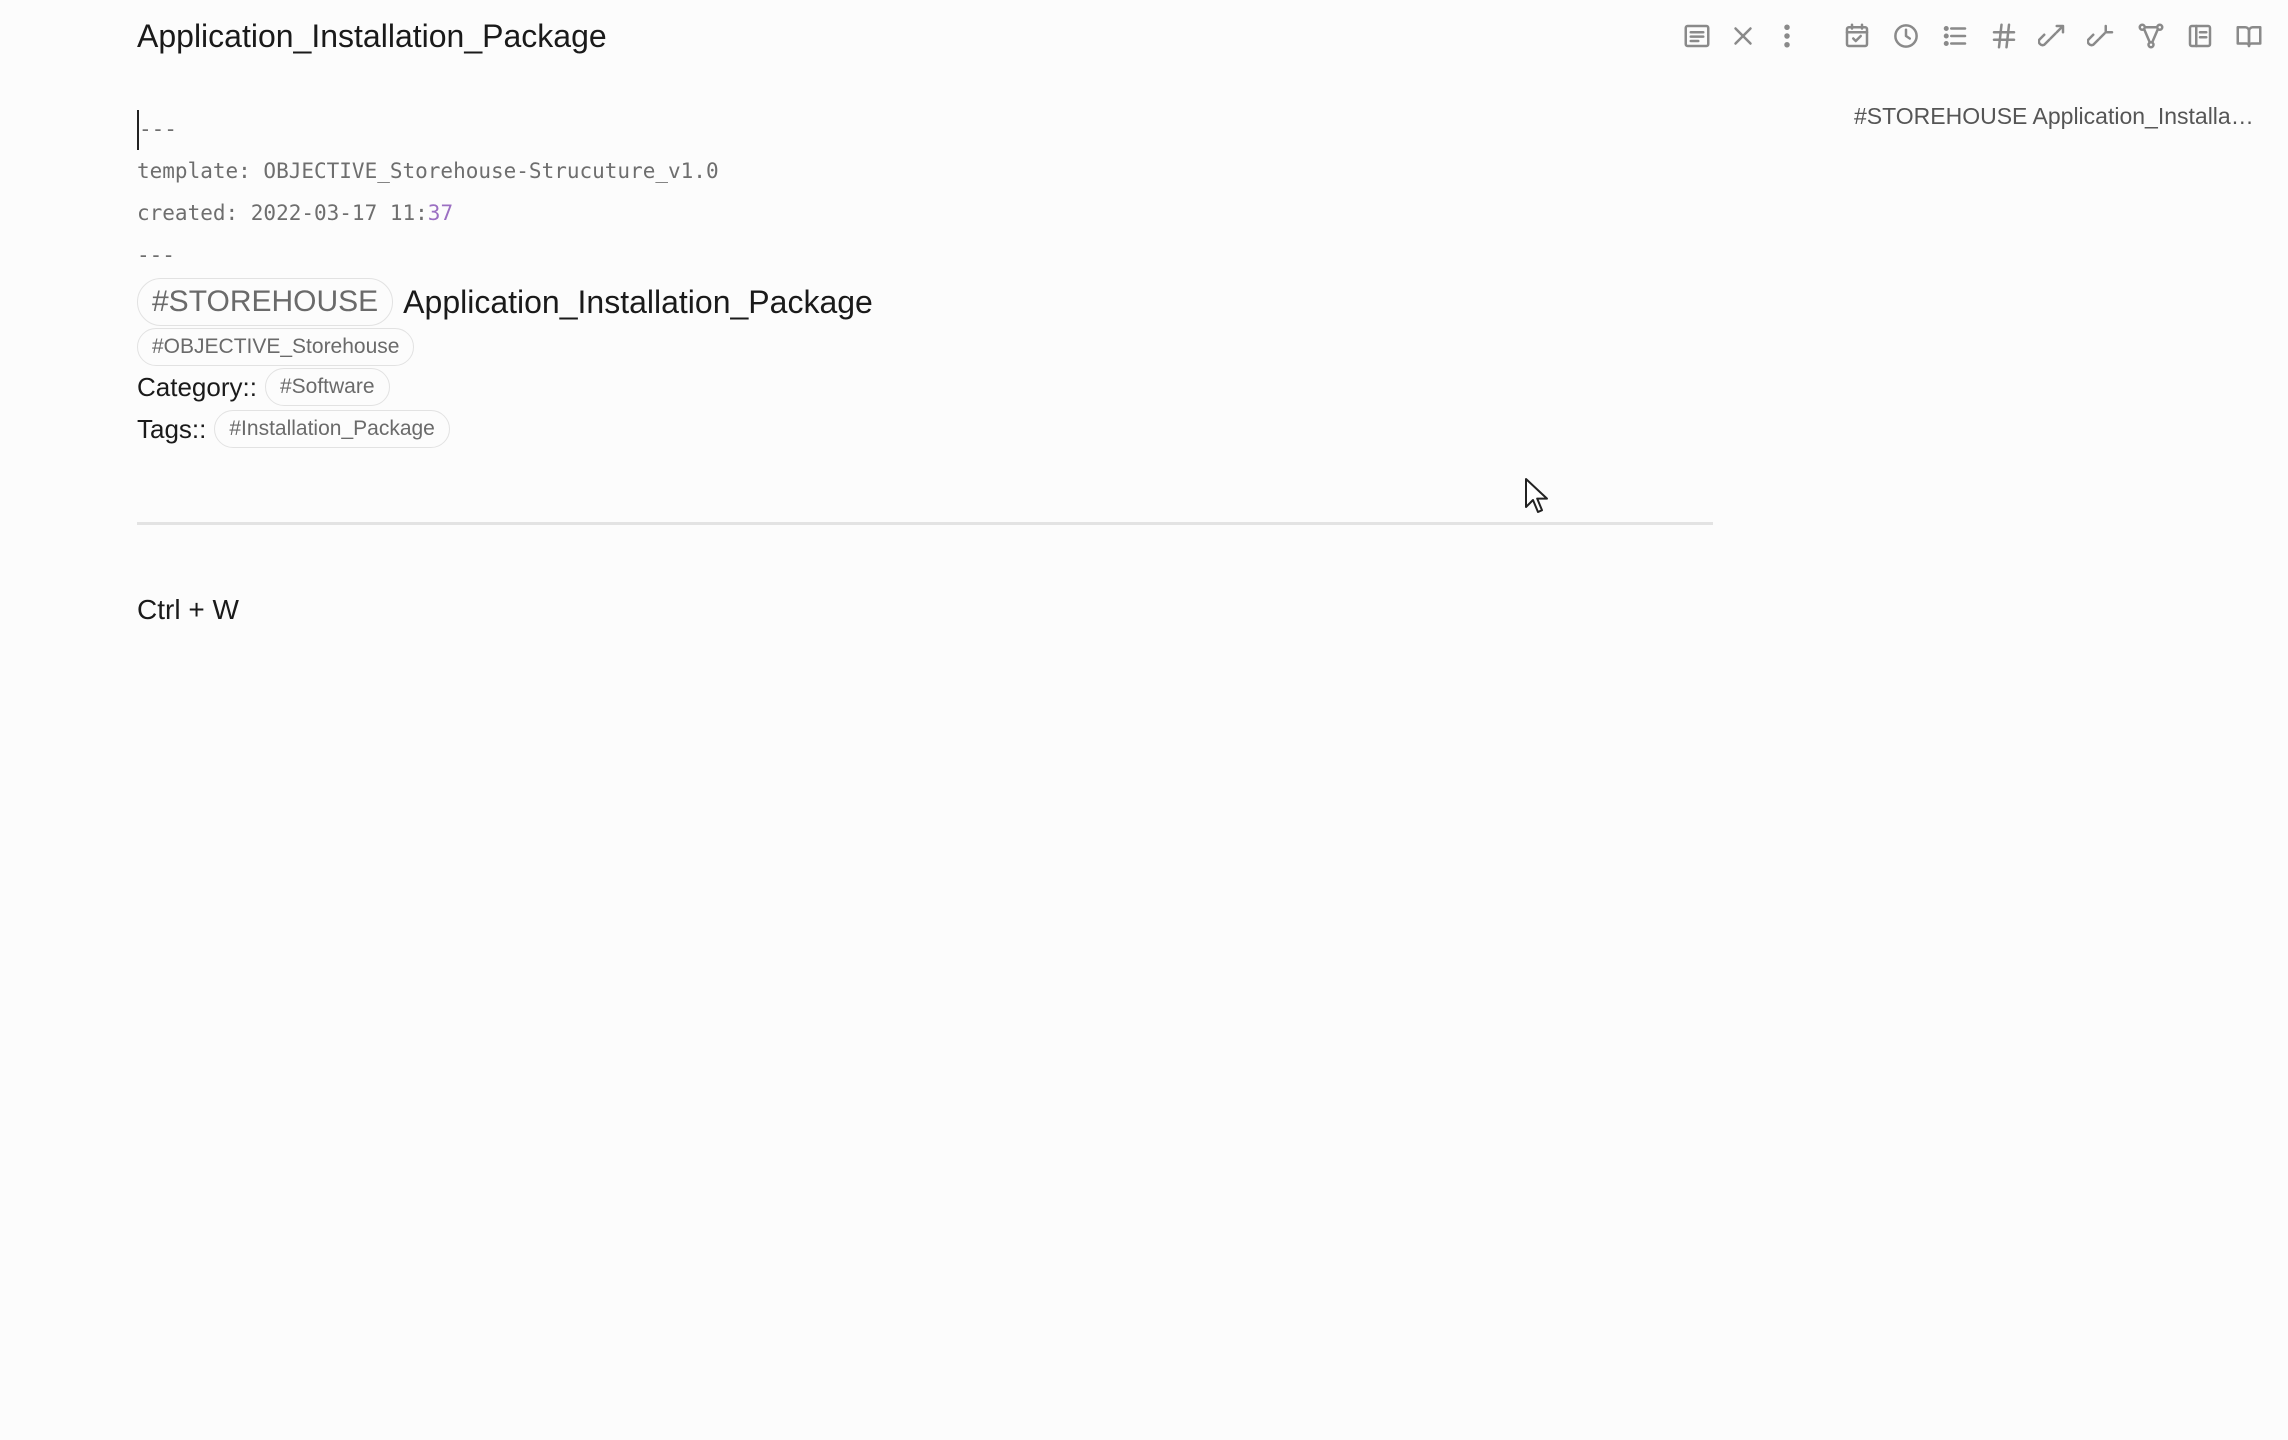 This screenshot has height=1440, width=2288. What do you see at coordinates (172, 429) in the screenshot?
I see `tags-label: Tags::` at bounding box center [172, 429].